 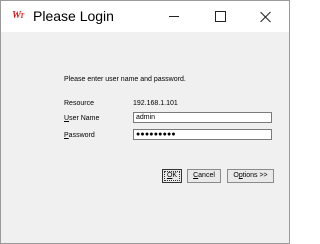 I want to click on minimize-icon, so click(x=174, y=16).